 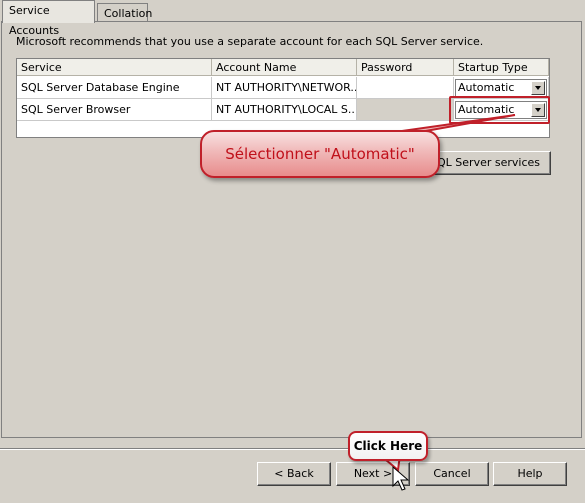 What do you see at coordinates (452, 474) in the screenshot?
I see `cancel-button: Cancel` at bounding box center [452, 474].